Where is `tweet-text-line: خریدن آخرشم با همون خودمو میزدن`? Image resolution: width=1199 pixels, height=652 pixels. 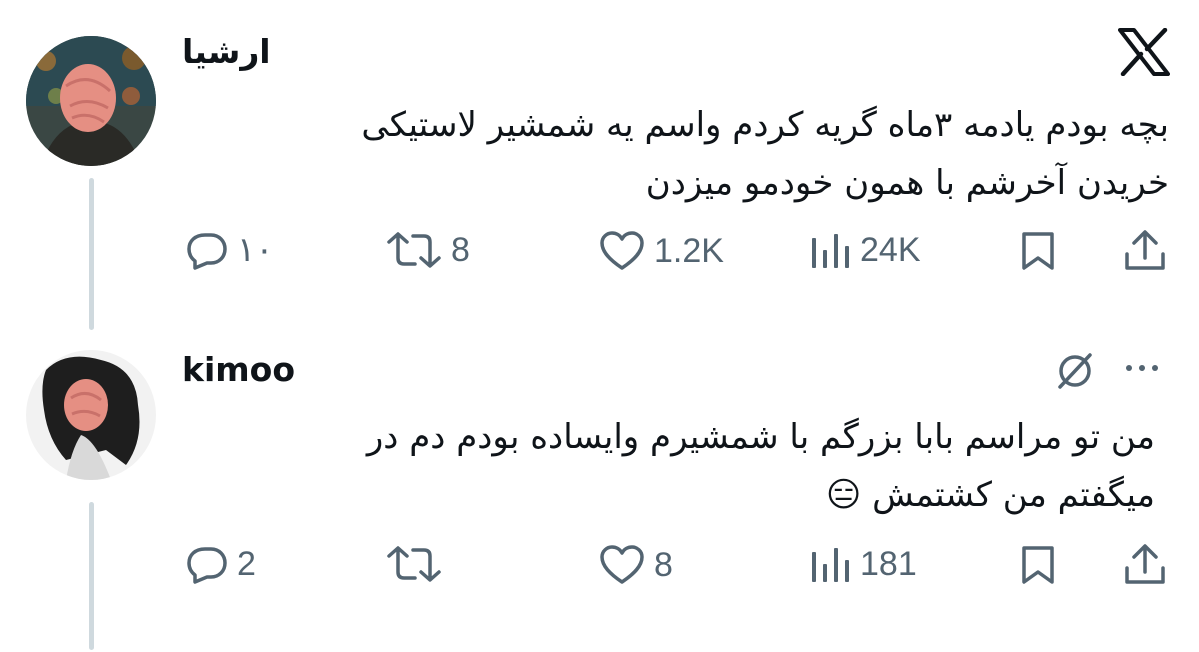 tweet-text-line: خریدن آخرشم با همون خودمو میزدن is located at coordinates (907, 183).